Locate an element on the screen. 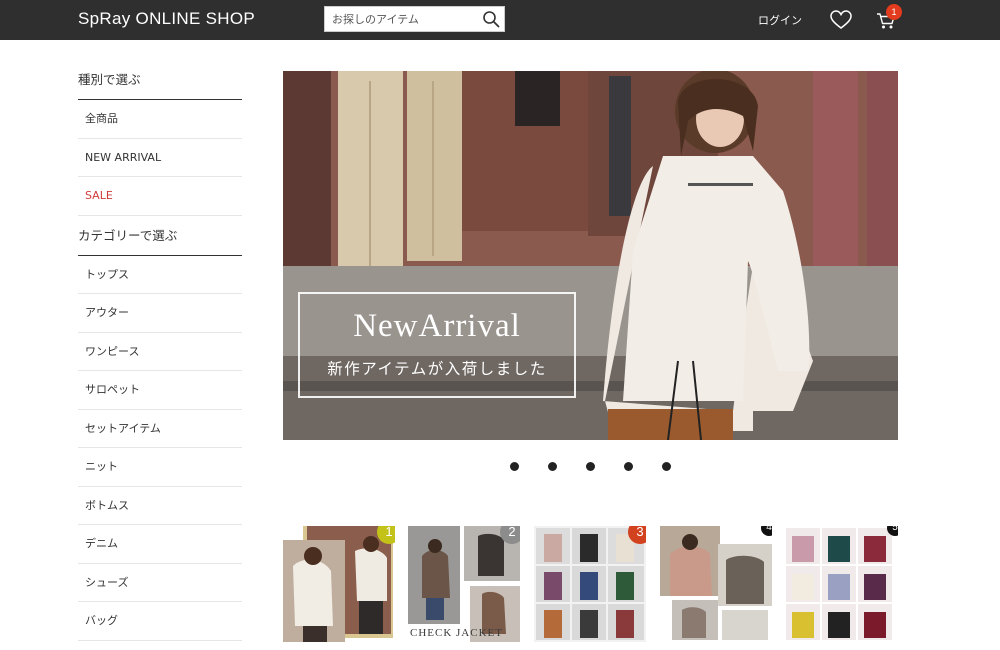 This screenshot has height=650, width=1000. ranking-item-1: 1 is located at coordinates (339, 584).